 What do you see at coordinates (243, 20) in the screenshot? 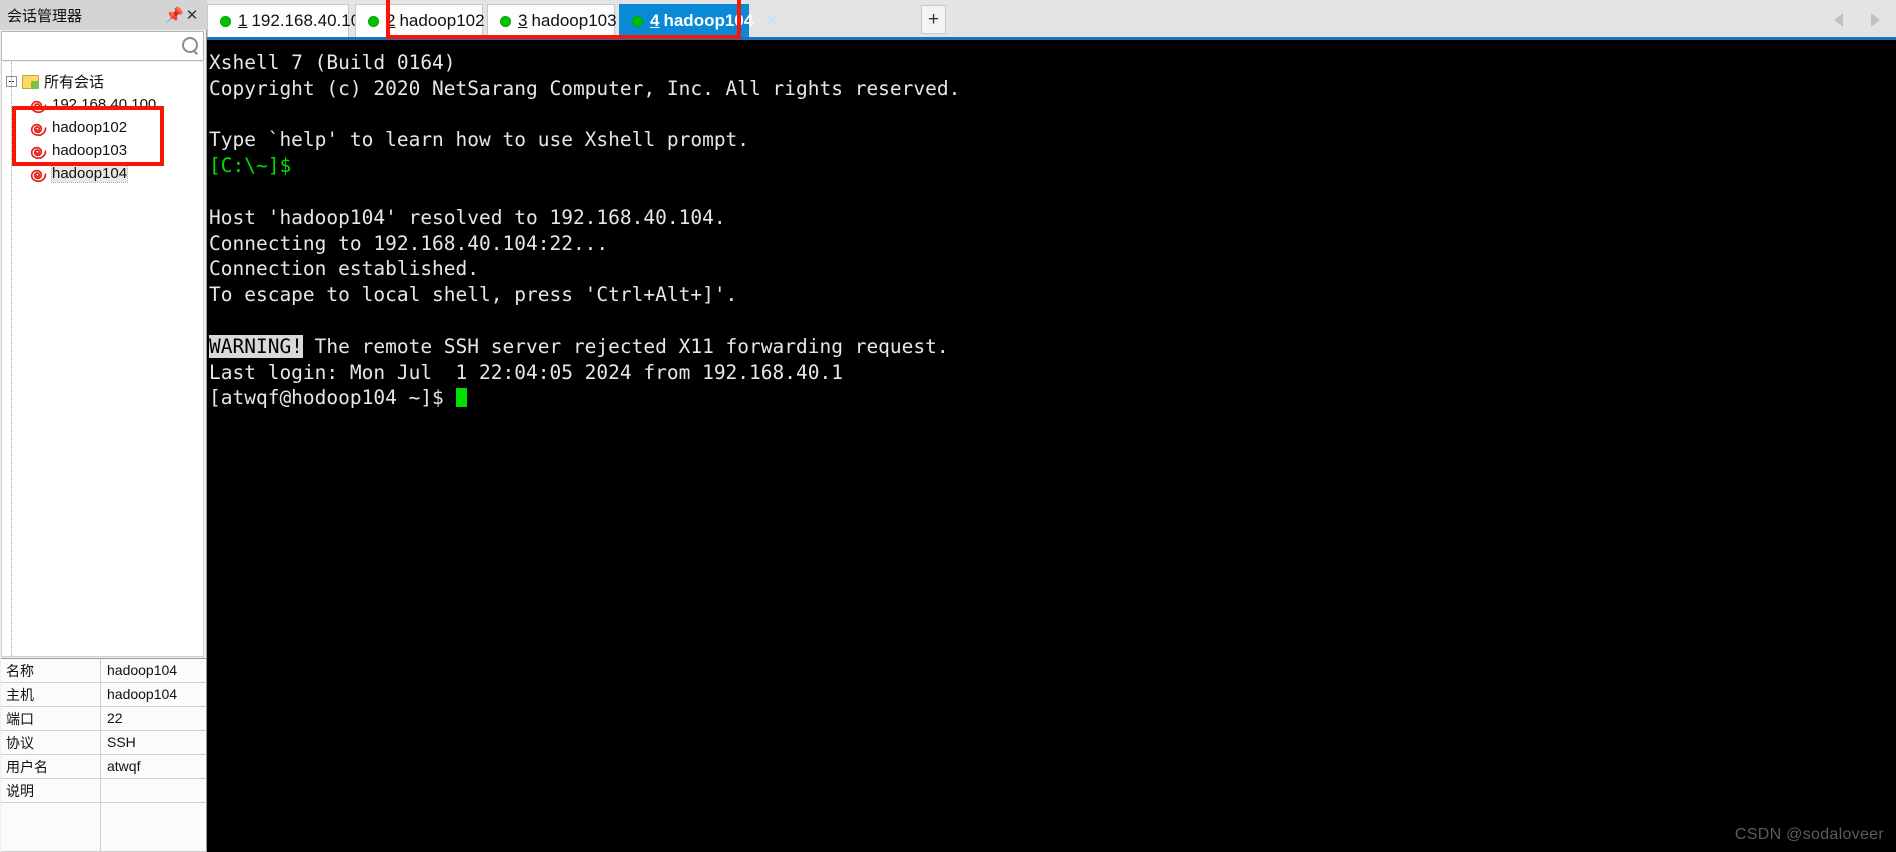
I see `tab-number: 1` at bounding box center [243, 20].